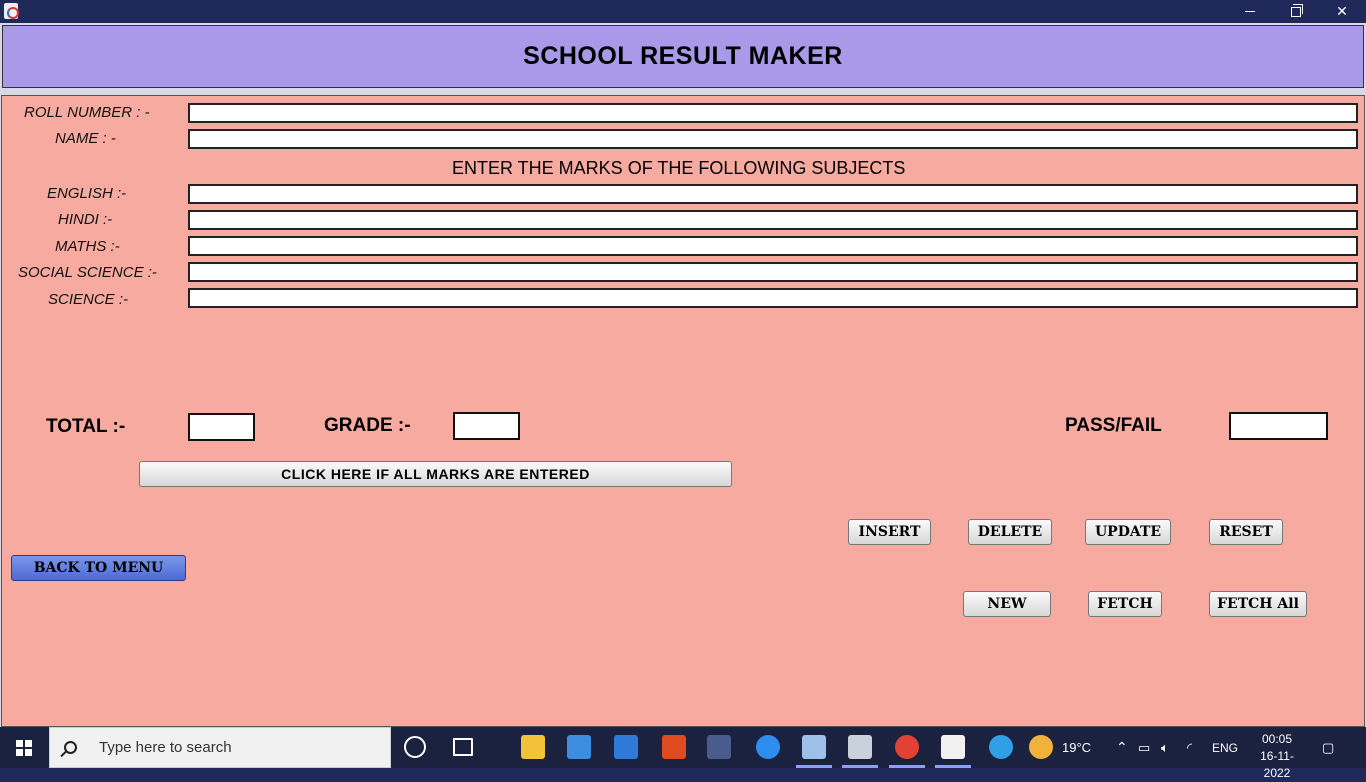 This screenshot has width=1366, height=782. Describe the element at coordinates (683, 11) in the screenshot. I see `window-titlebar: ✕` at that location.